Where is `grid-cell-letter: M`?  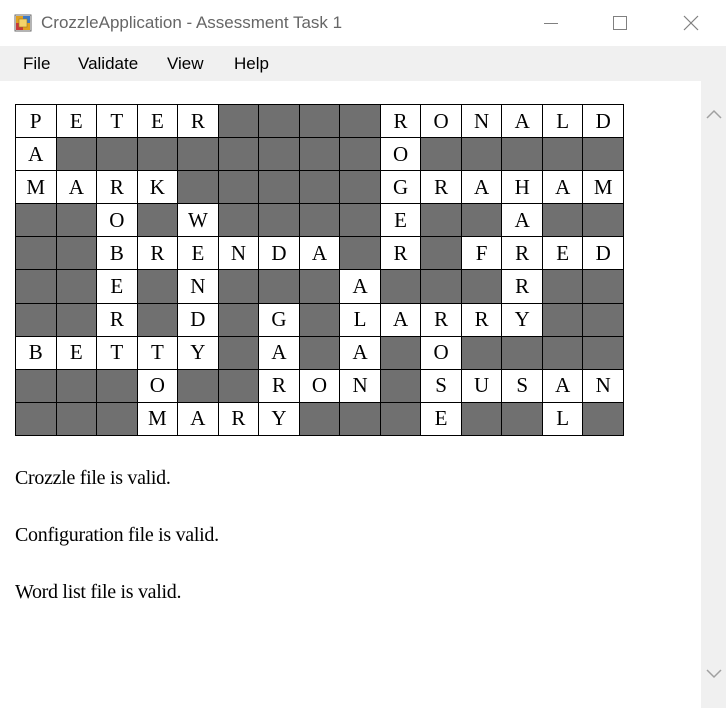 grid-cell-letter: M is located at coordinates (603, 187).